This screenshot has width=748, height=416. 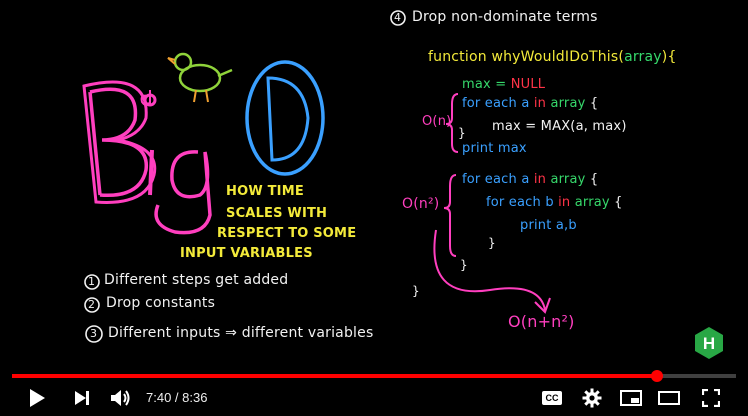 I want to click on rule-number: 1, so click(x=92, y=281).